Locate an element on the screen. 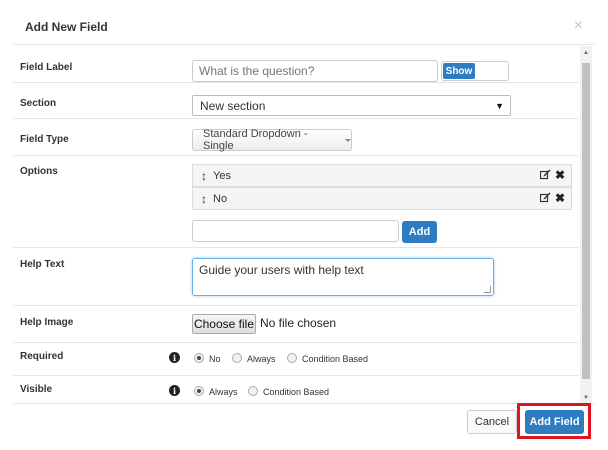 This screenshot has height=450, width=608. section-label: Section is located at coordinates (38, 103).